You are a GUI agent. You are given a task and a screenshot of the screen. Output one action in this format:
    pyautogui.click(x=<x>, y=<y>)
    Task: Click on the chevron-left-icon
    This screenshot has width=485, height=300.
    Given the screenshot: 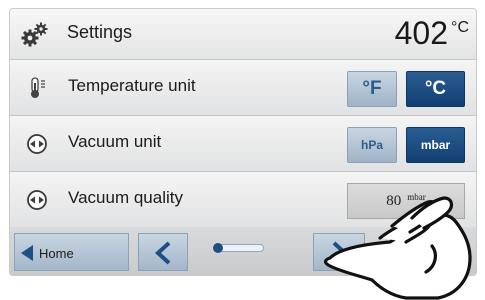 What is the action you would take?
    pyautogui.click(x=163, y=253)
    